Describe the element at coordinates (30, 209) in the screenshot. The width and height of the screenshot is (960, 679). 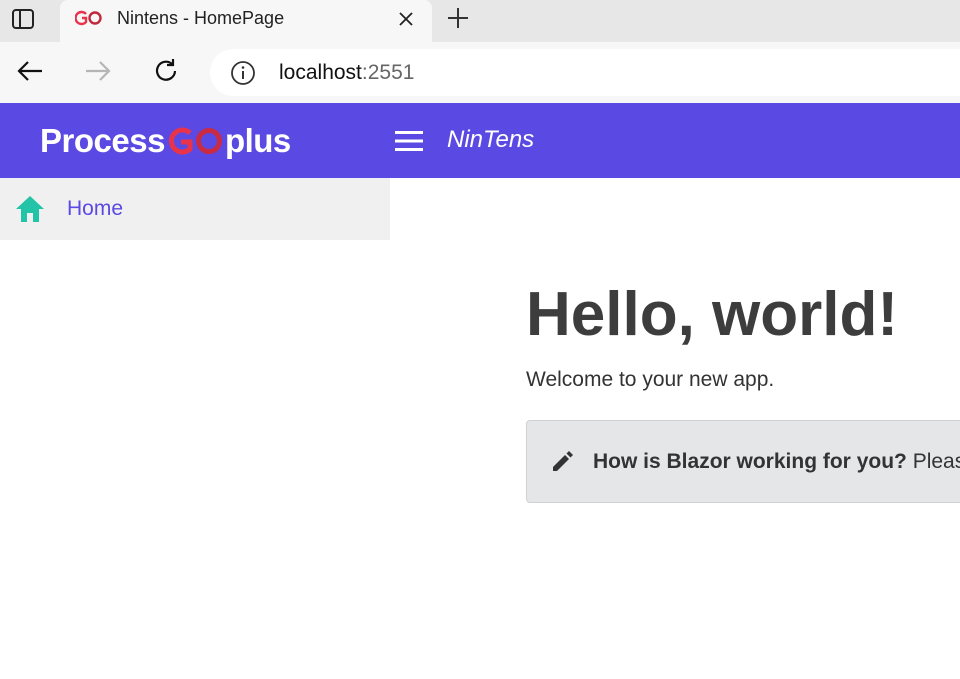
I see `home-icon` at that location.